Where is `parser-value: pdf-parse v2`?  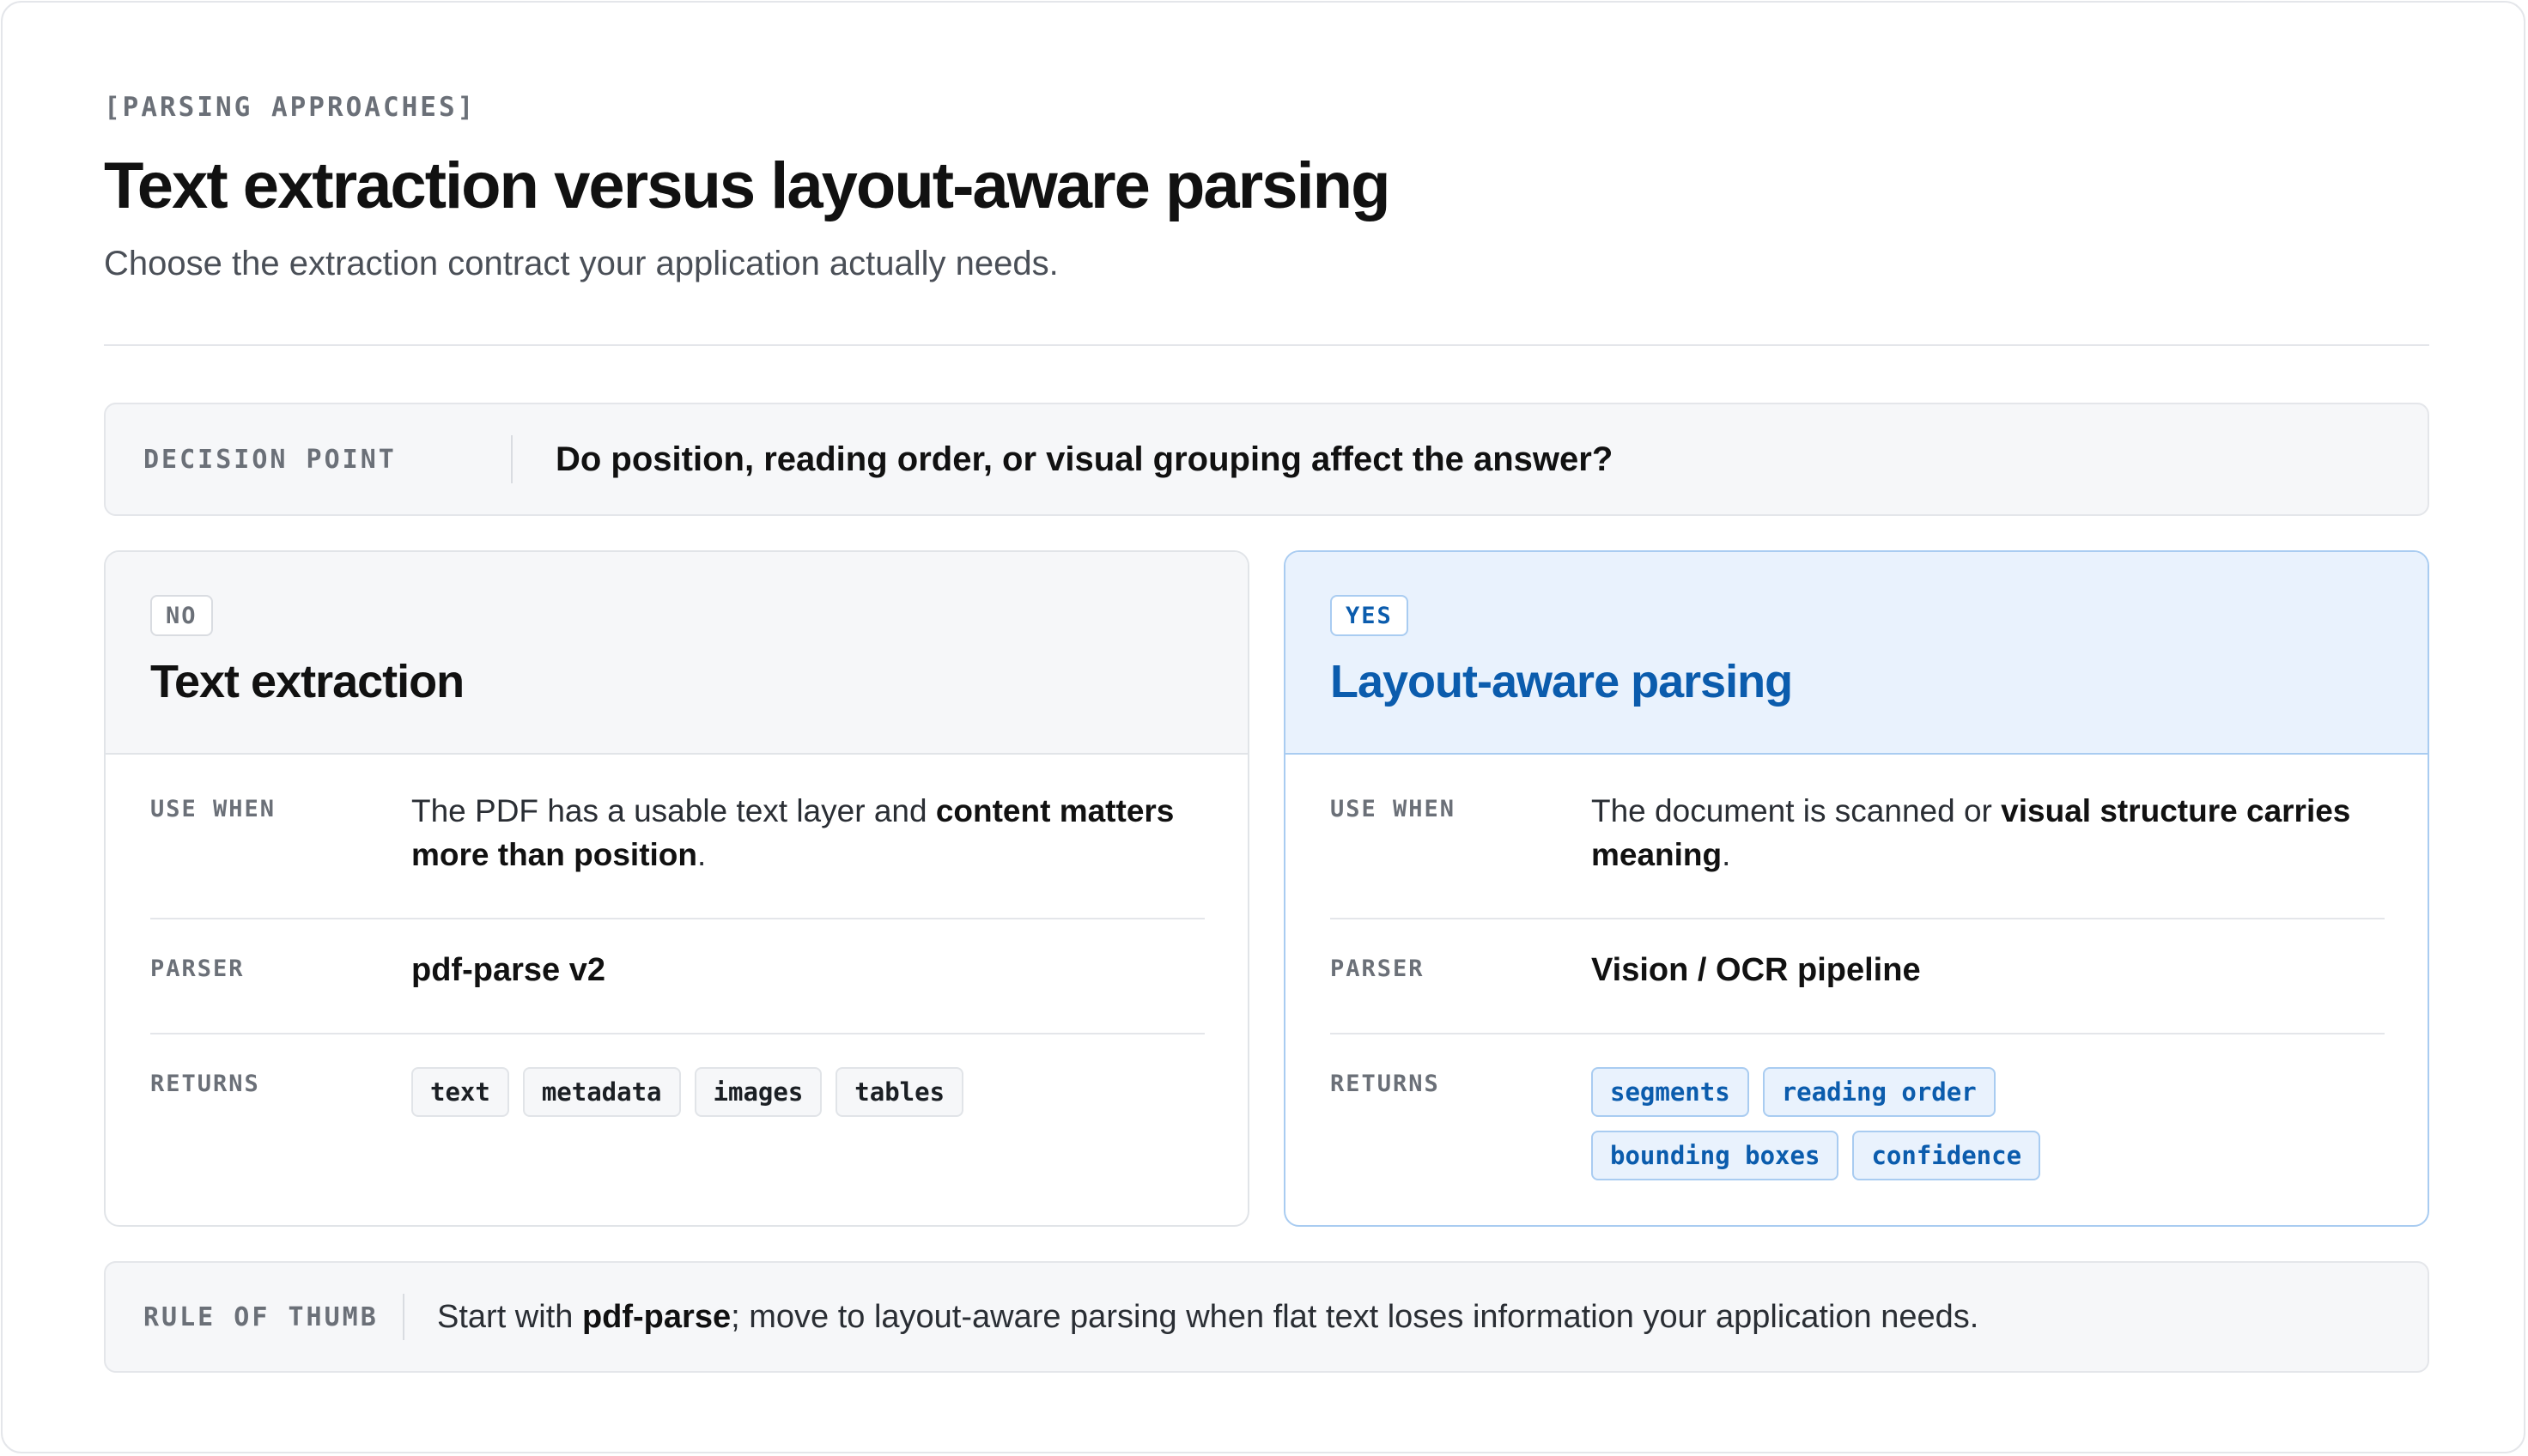 parser-value: pdf-parse v2 is located at coordinates (508, 970).